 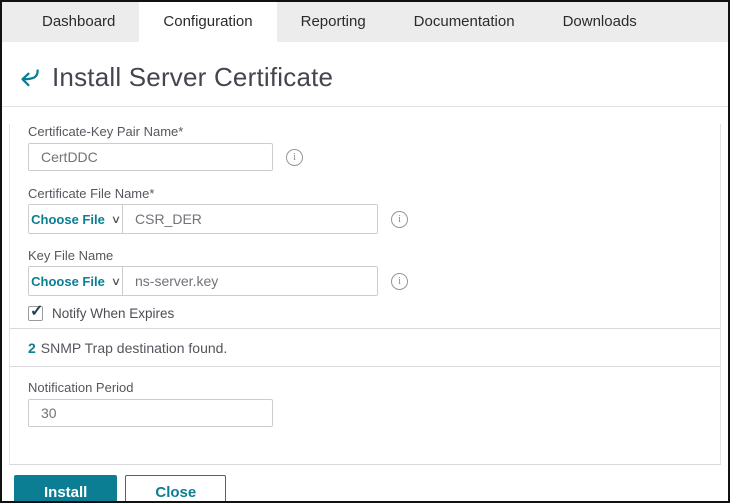 What do you see at coordinates (333, 22) in the screenshot?
I see `tab-reporting: Reporting` at bounding box center [333, 22].